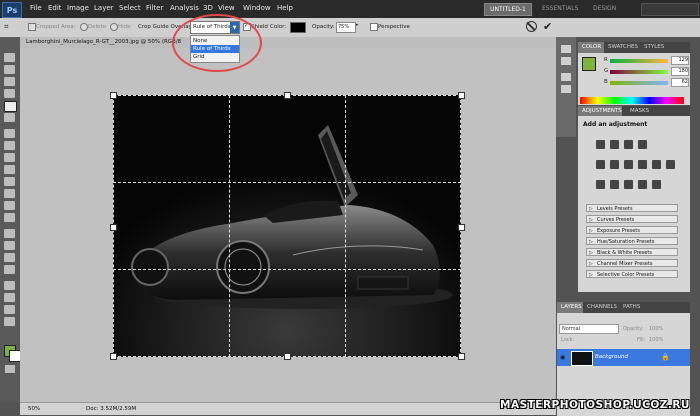 The image size is (700, 416). I want to click on crop-handle-r, so click(461, 227).